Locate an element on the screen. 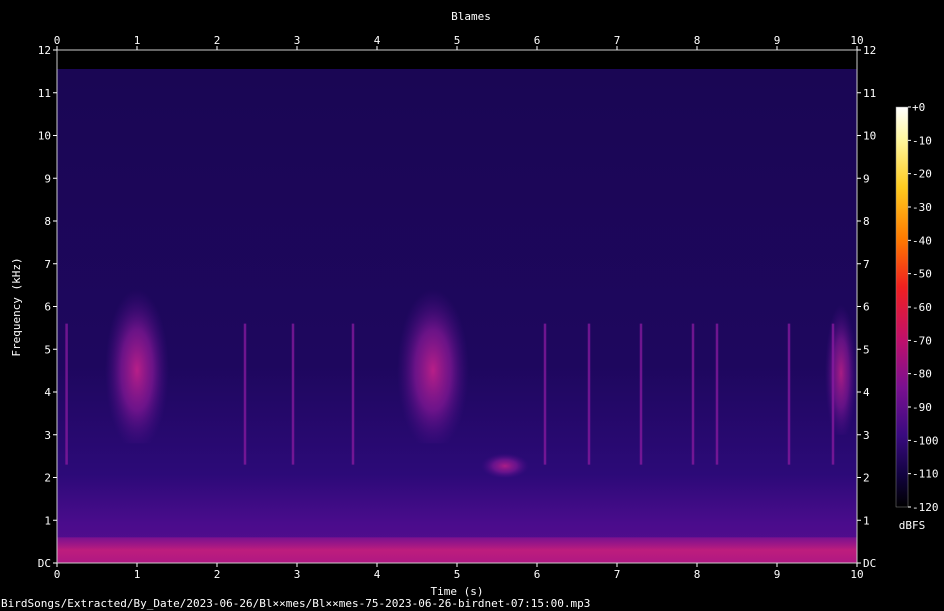  colorbar-tick-label: -110 is located at coordinates (925, 474).